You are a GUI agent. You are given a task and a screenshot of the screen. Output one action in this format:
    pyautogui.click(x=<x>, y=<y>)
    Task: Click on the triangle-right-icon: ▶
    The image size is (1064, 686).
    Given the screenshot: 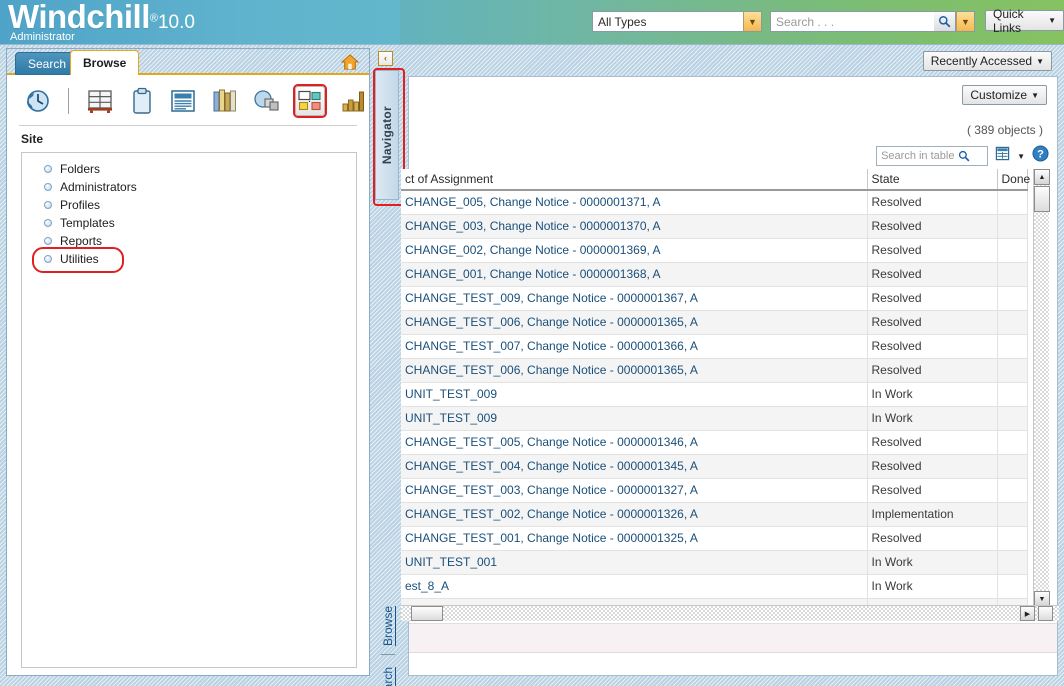 What is the action you would take?
    pyautogui.click(x=1027, y=614)
    